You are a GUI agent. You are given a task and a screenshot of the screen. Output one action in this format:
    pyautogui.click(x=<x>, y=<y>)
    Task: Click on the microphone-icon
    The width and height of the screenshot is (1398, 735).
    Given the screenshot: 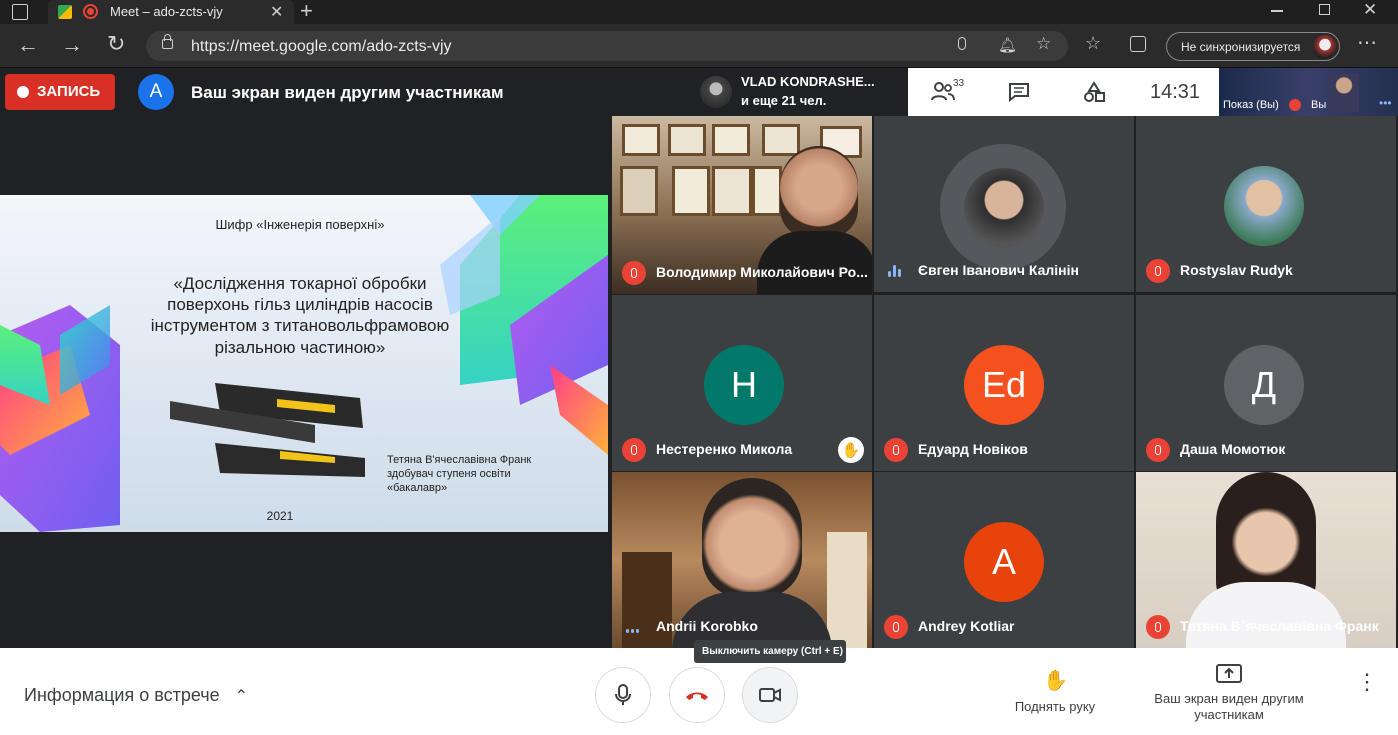 What is the action you would take?
    pyautogui.click(x=623, y=694)
    